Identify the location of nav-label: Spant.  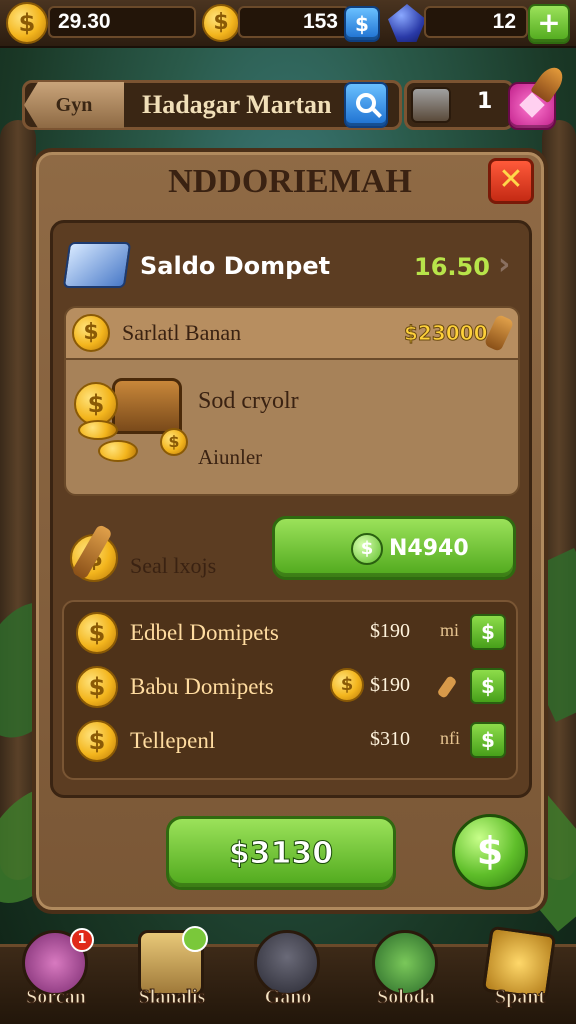
(520, 997).